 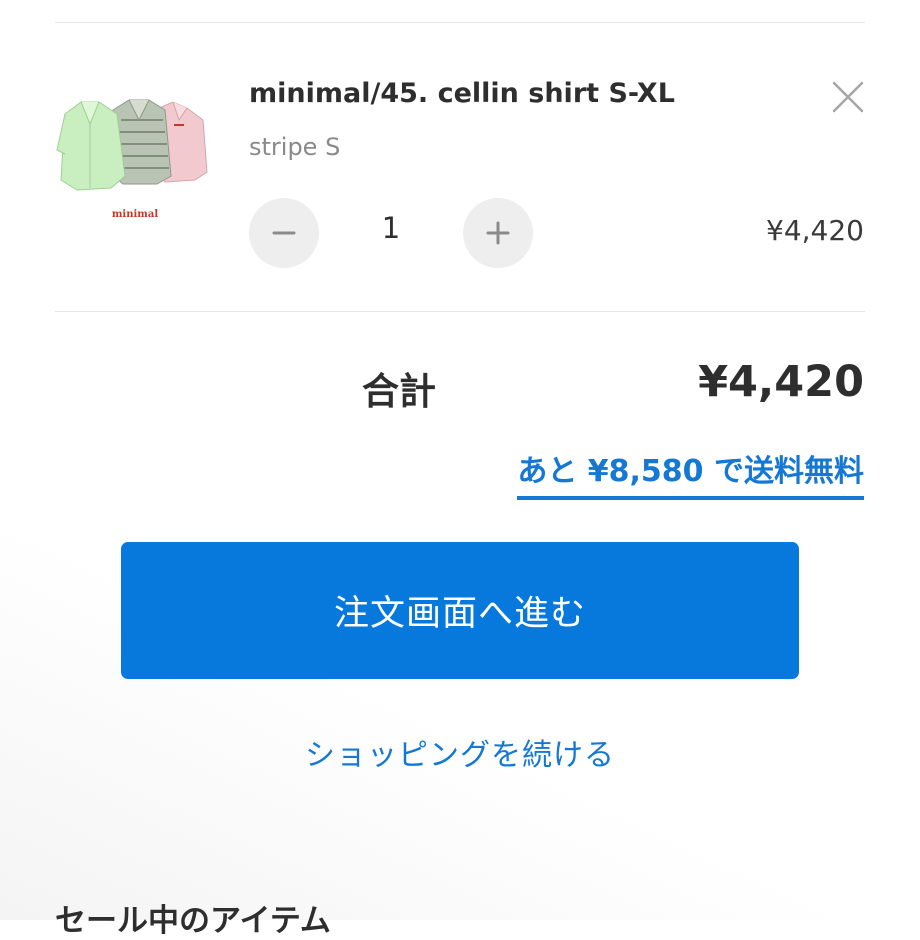 What do you see at coordinates (135, 214) in the screenshot?
I see `brand-logo-text: minimal` at bounding box center [135, 214].